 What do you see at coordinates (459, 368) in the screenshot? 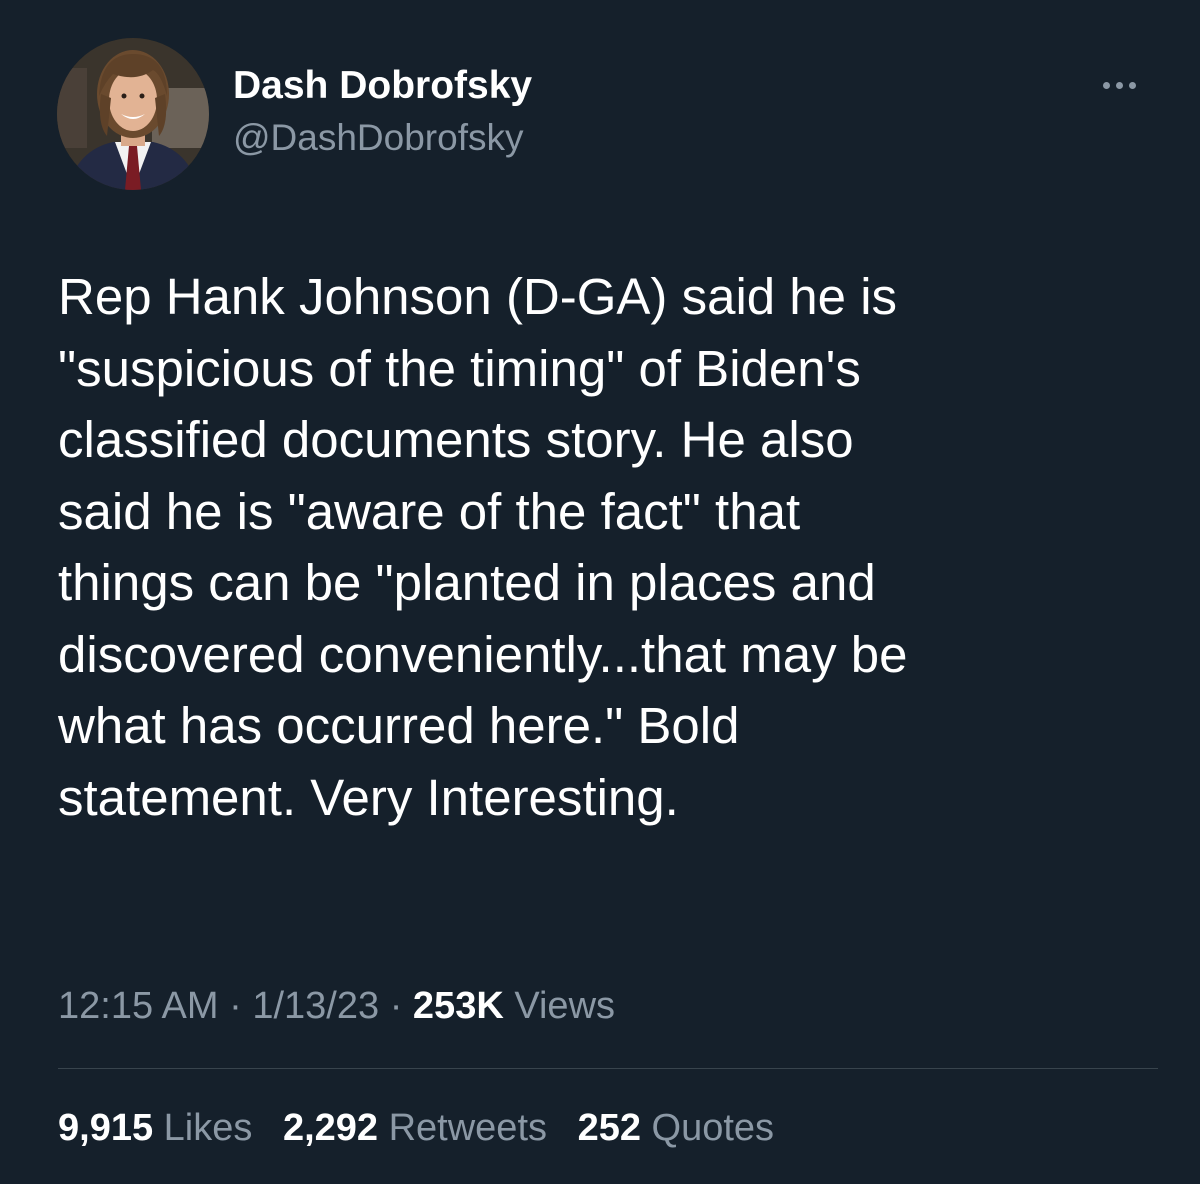
I see `tweet-text-line: "suspicious of the timing" of Biden's` at bounding box center [459, 368].